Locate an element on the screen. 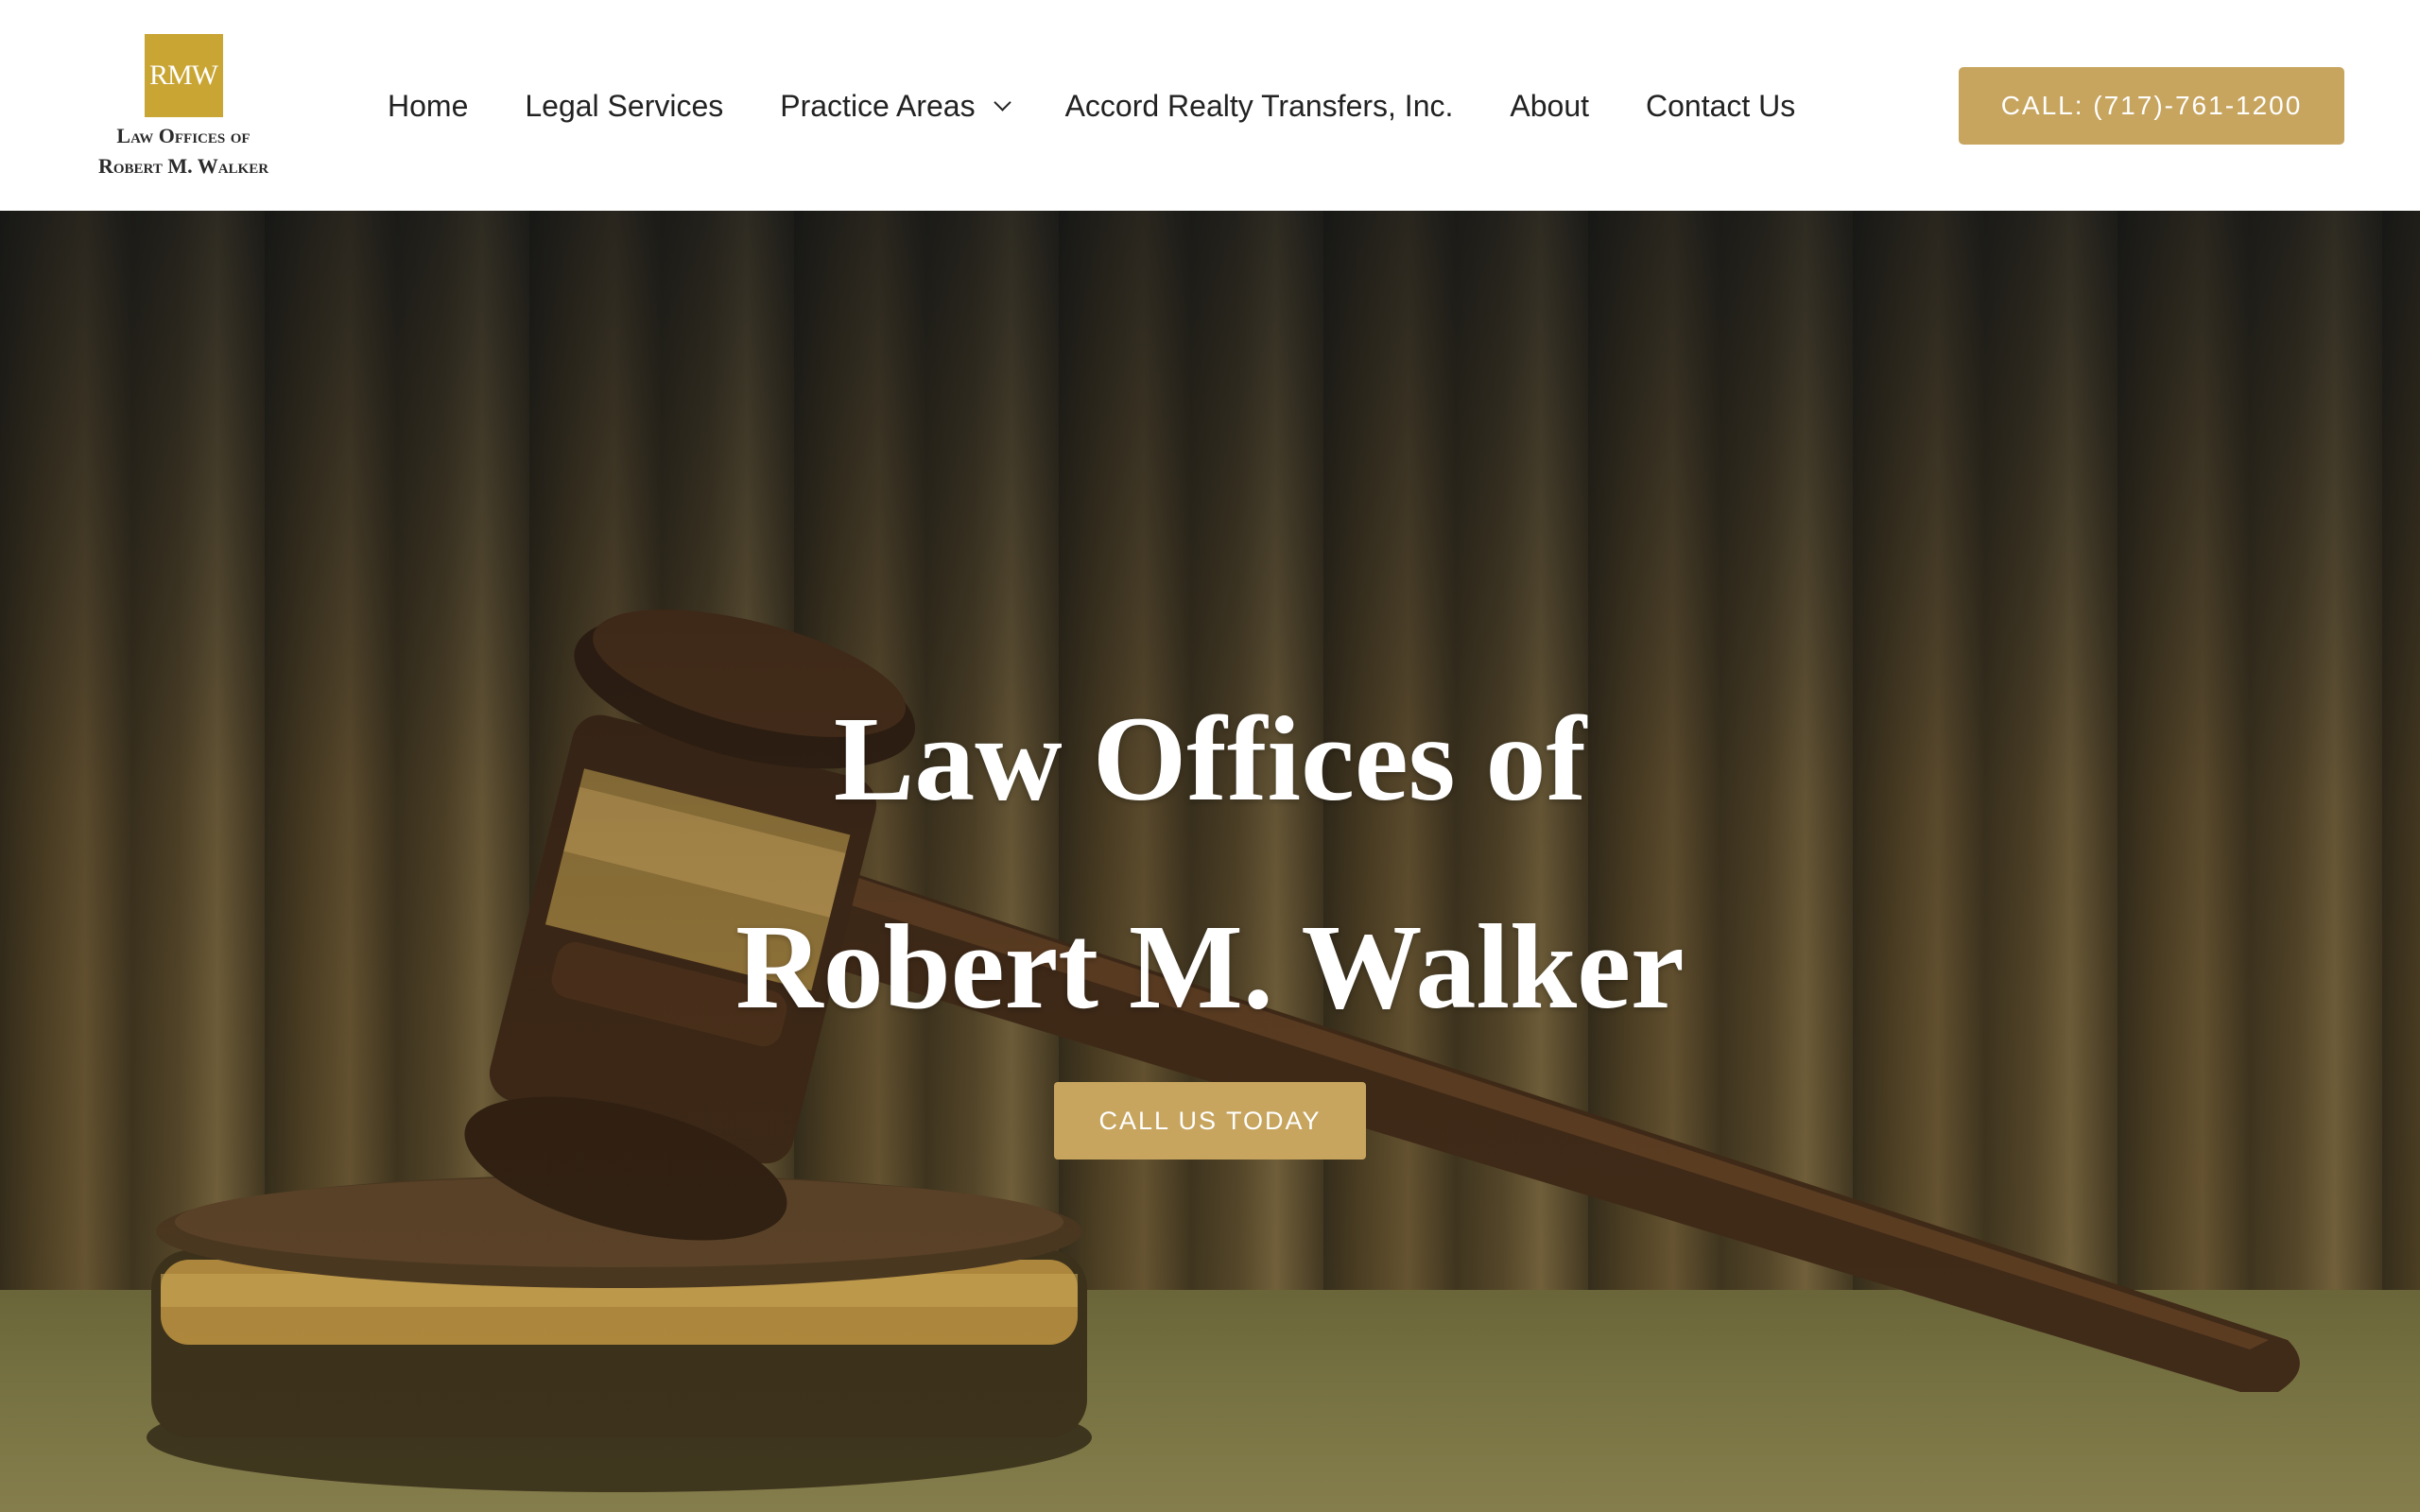 This screenshot has width=2420, height=1512. nav-item-label: Home is located at coordinates (428, 105).